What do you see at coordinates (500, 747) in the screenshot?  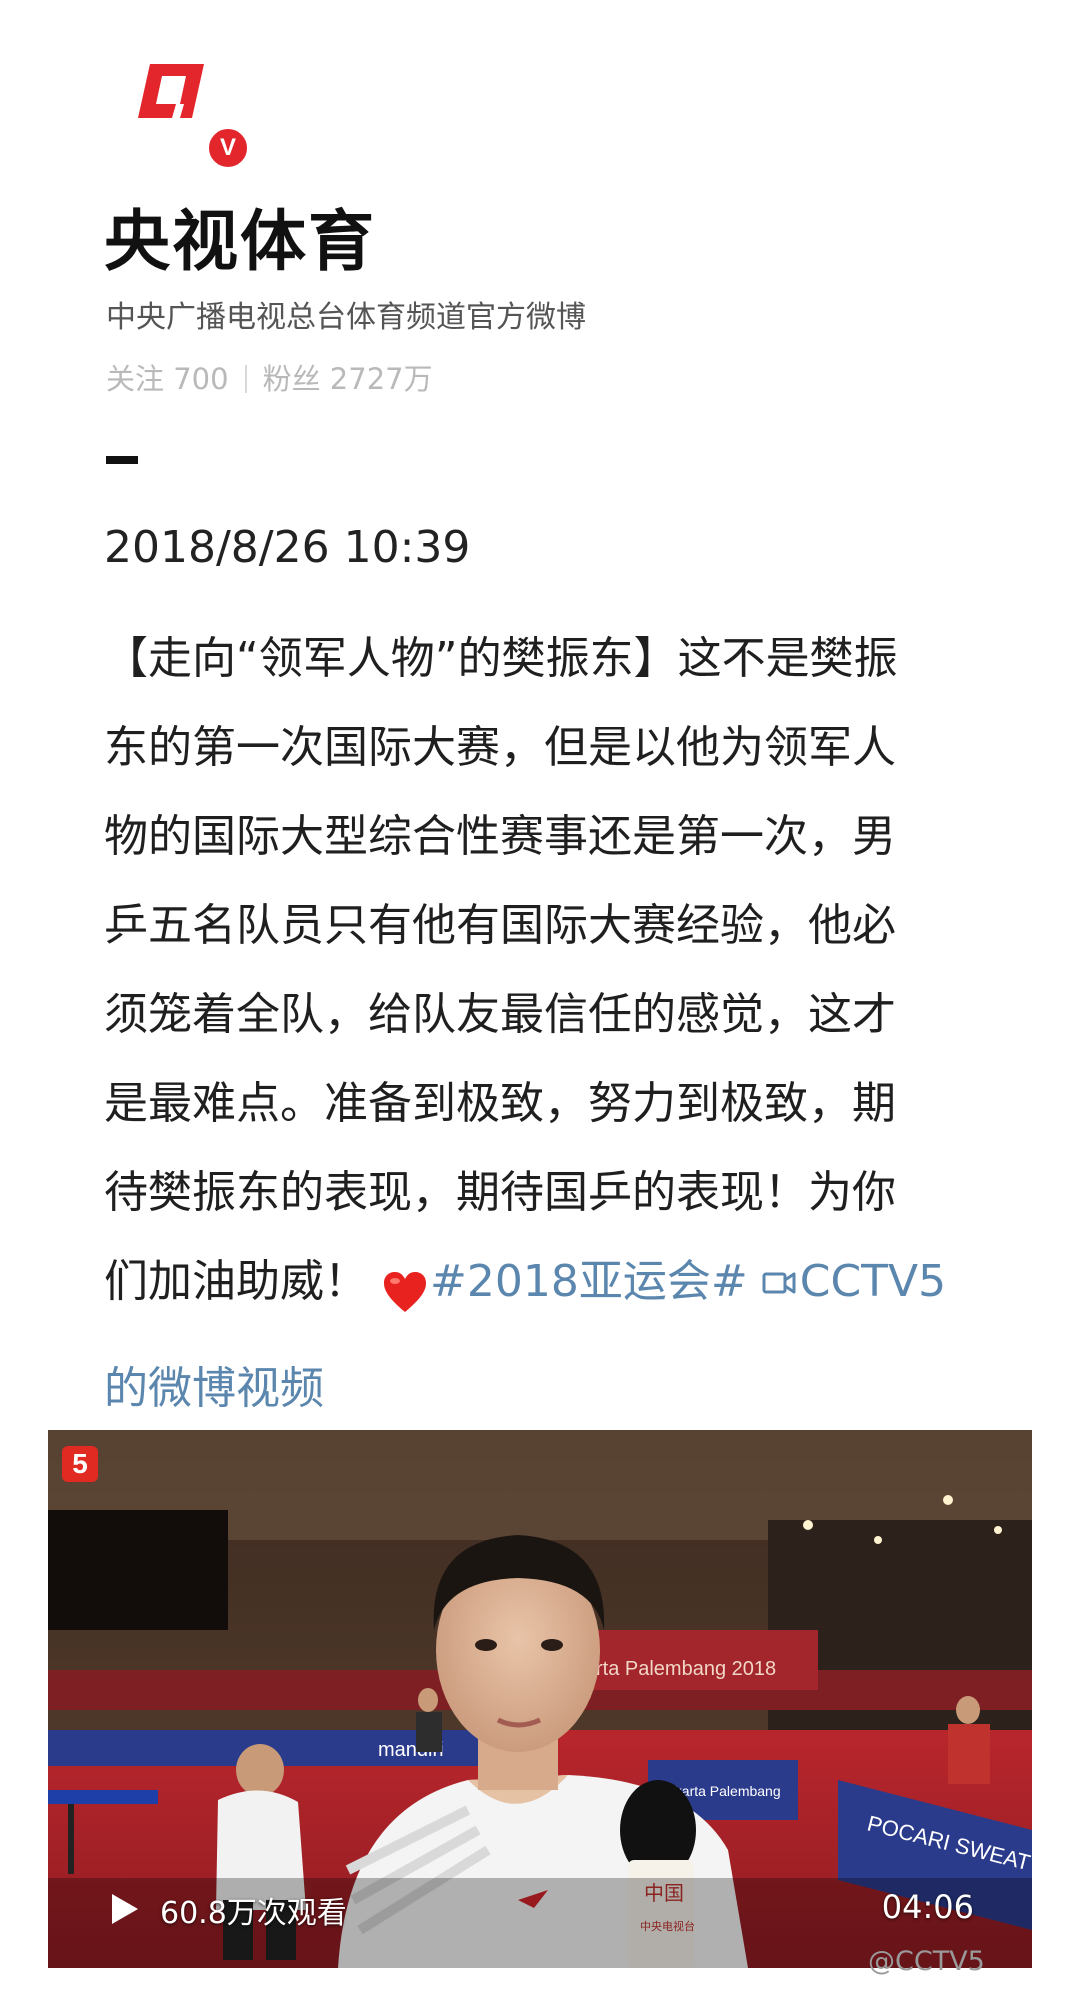 I see `post-line: 东的第一次国际大赛，但是以他为领军人` at bounding box center [500, 747].